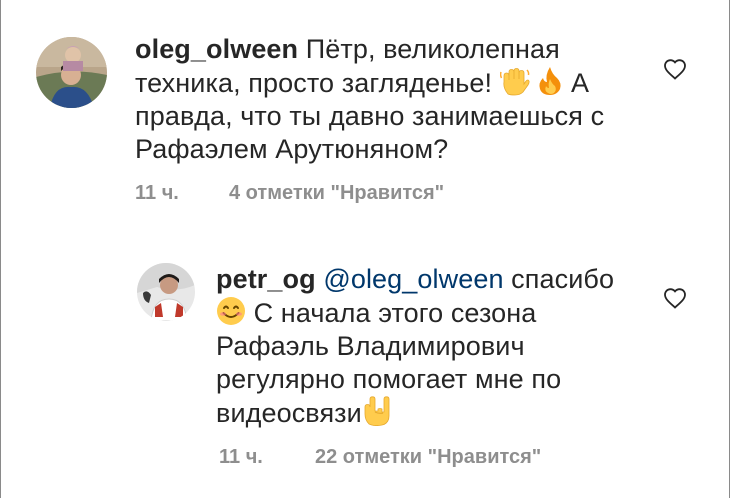 The width and height of the screenshot is (730, 498). Describe the element at coordinates (0, 249) in the screenshot. I see `screen-border-left` at that location.